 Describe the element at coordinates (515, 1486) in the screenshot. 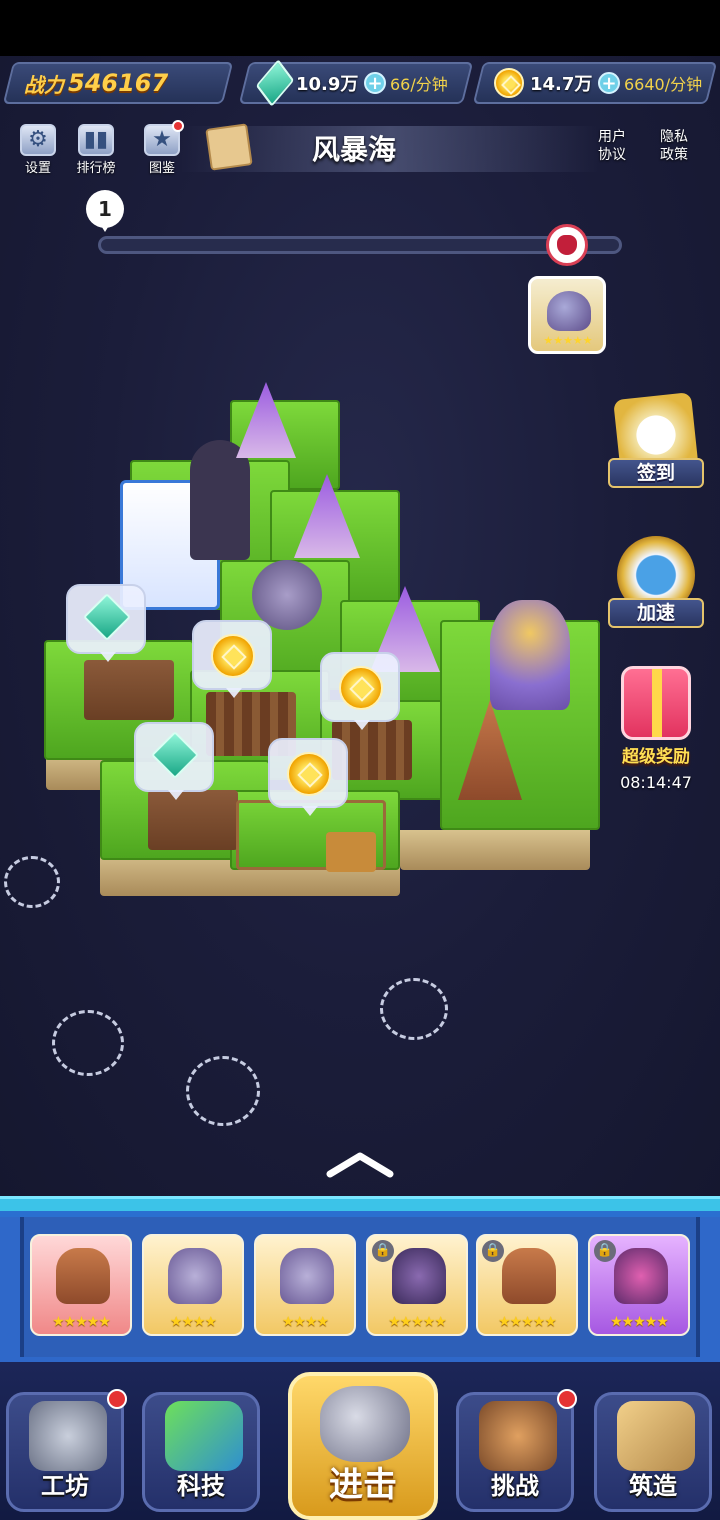

I see `nav-challenge-label: 挑战` at that location.